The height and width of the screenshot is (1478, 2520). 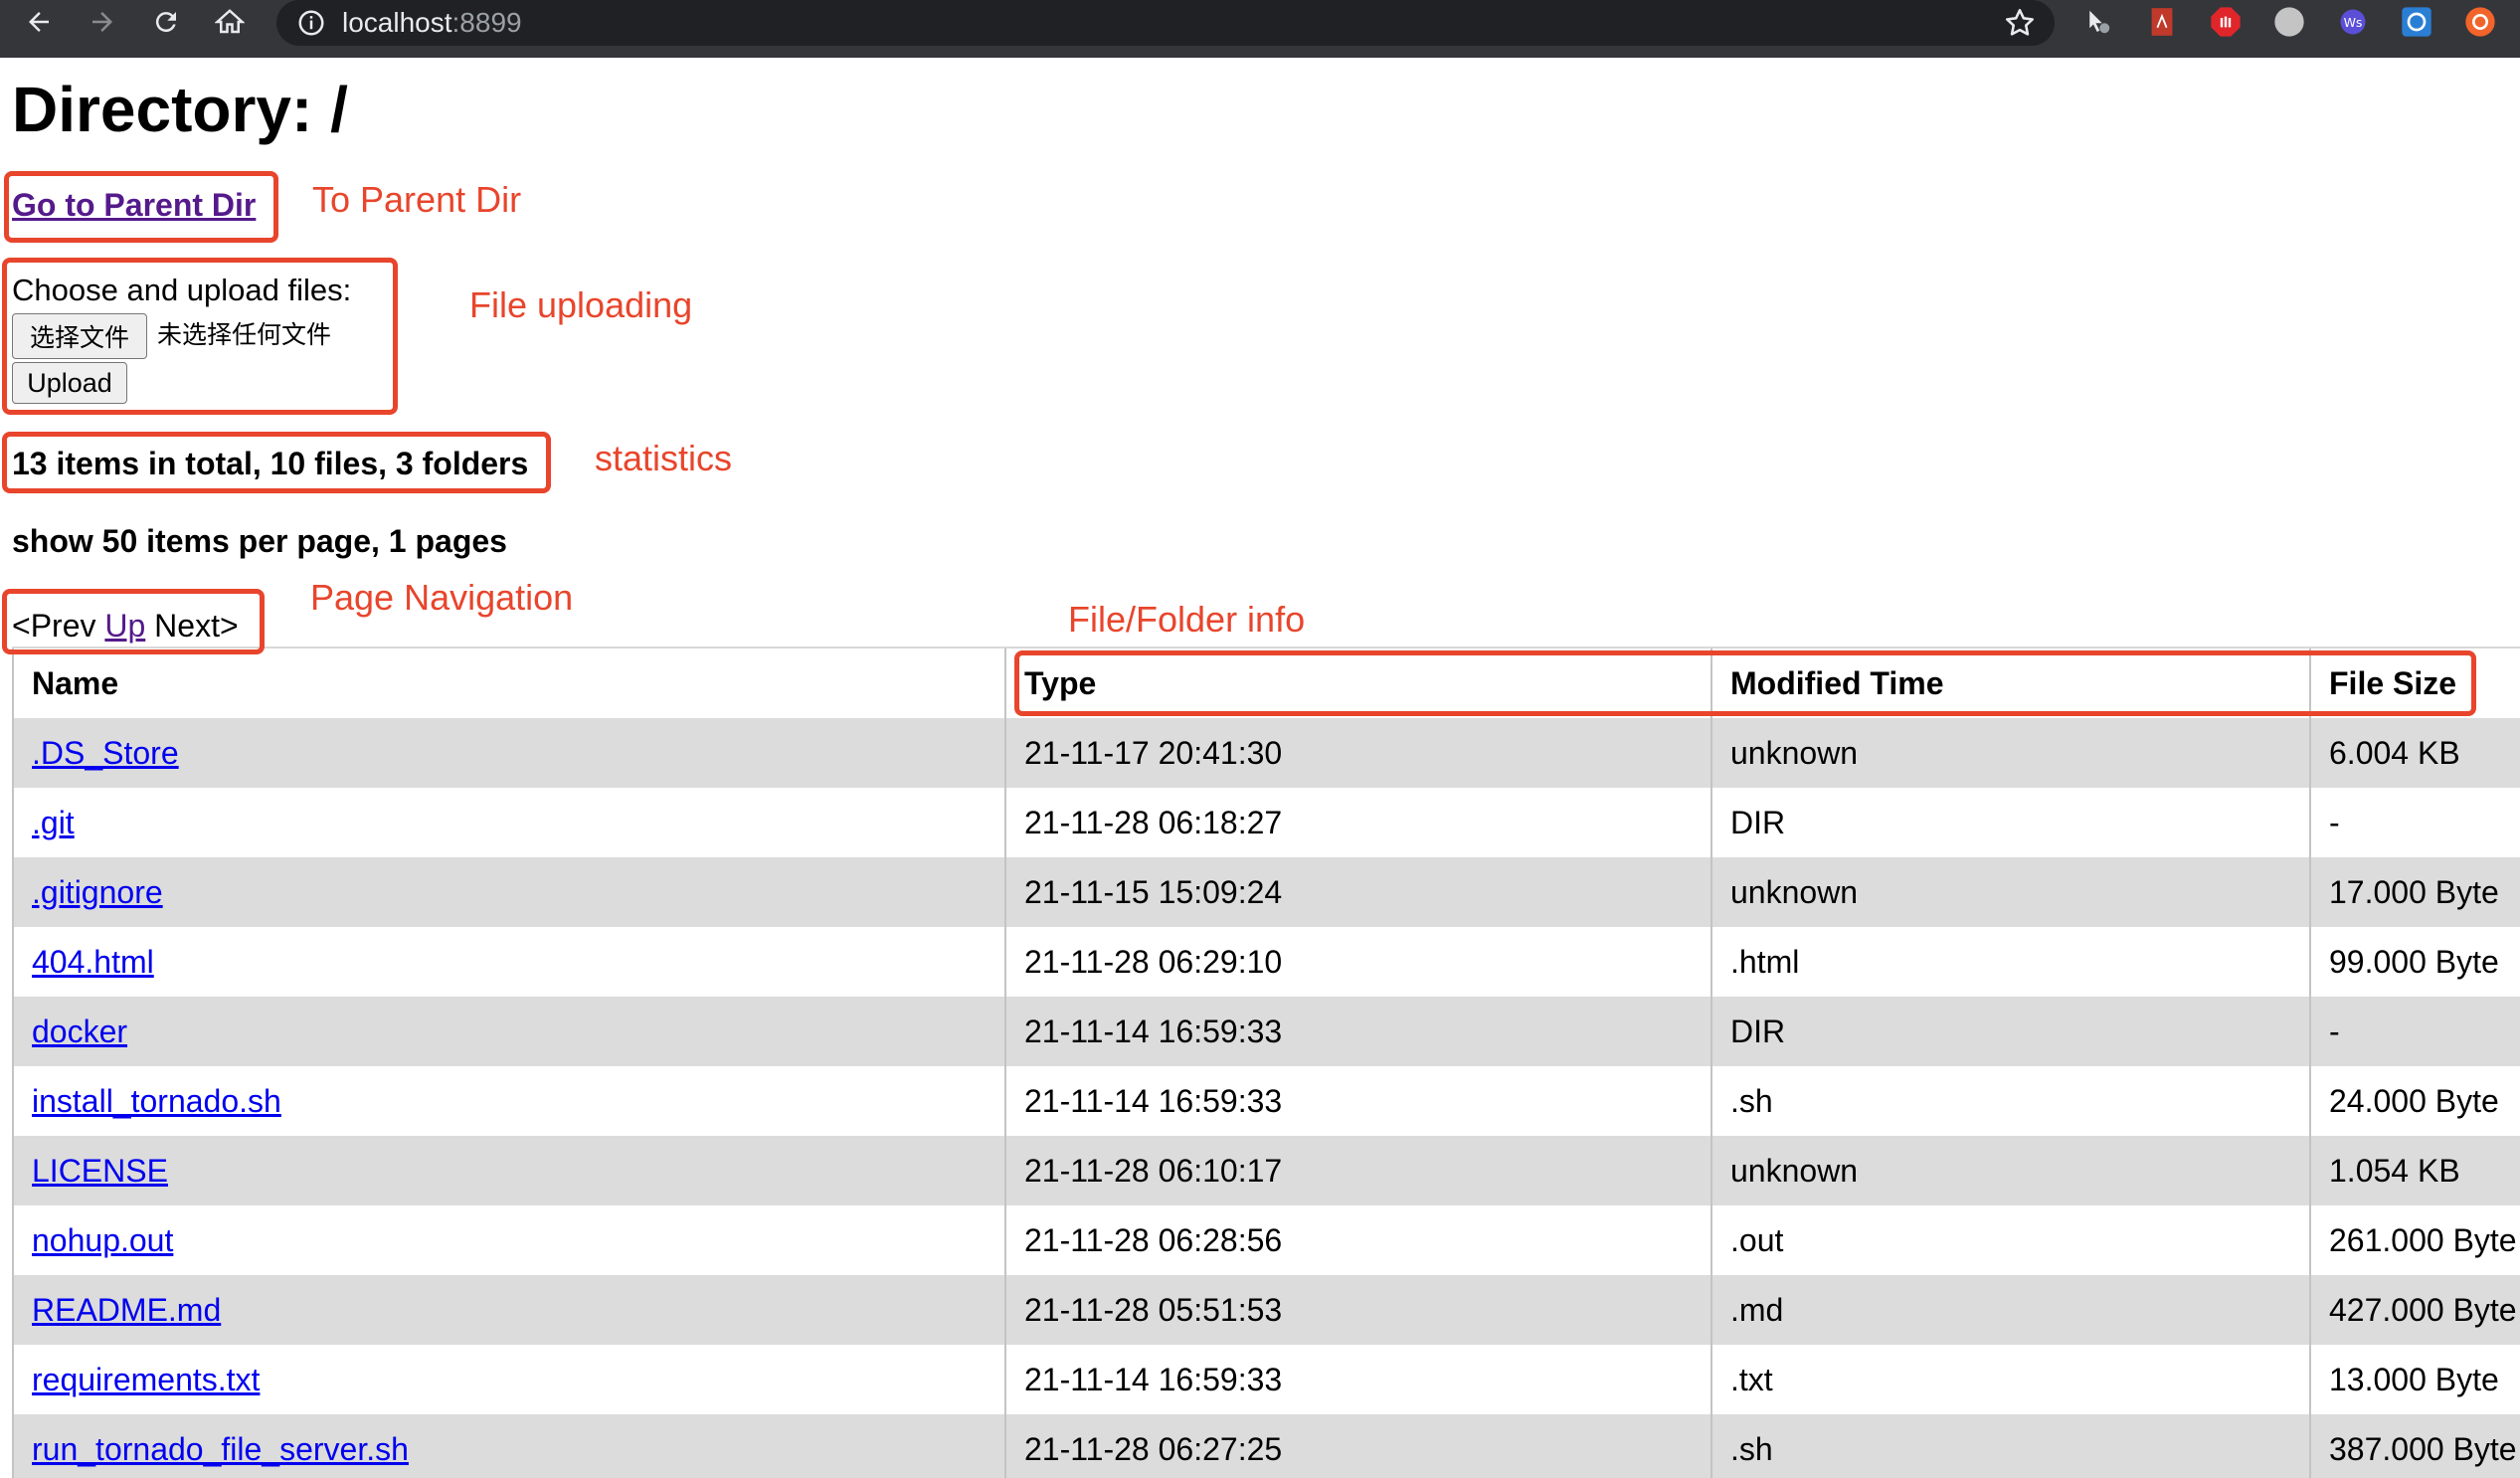 What do you see at coordinates (97, 892) in the screenshot?
I see `file-link: .gitignore` at bounding box center [97, 892].